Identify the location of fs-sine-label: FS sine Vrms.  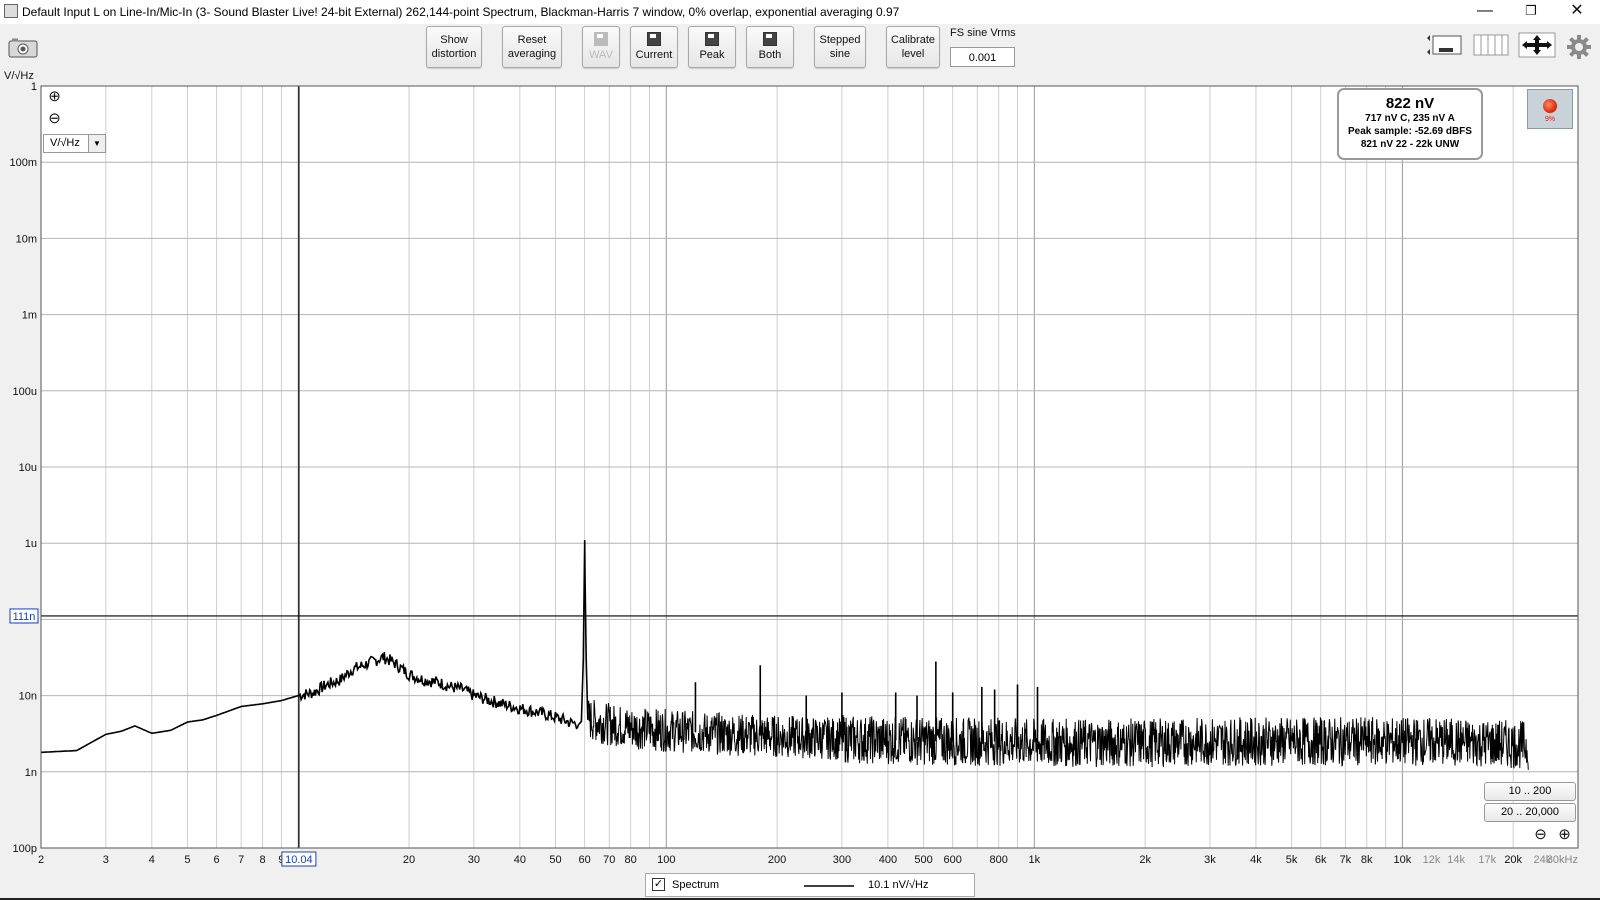
(983, 33).